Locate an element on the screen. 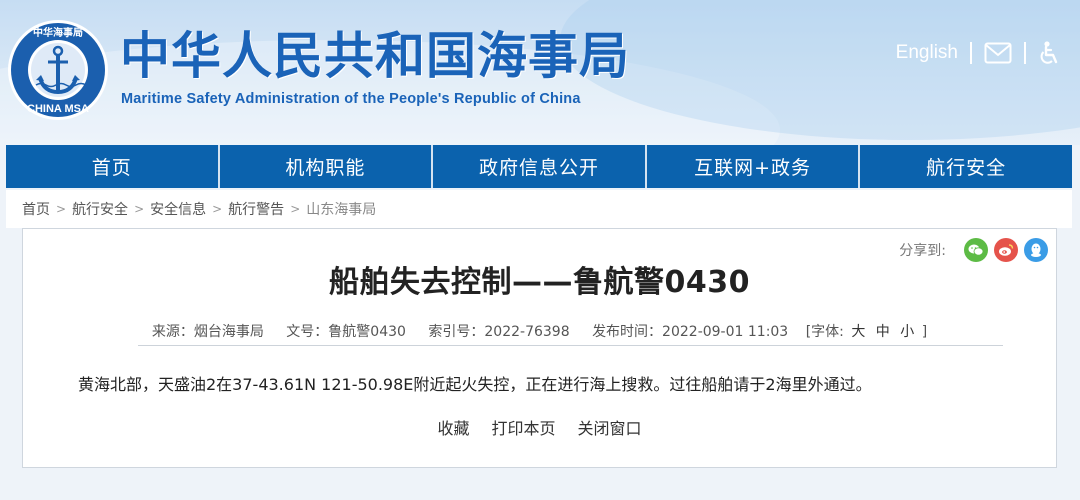 The height and width of the screenshot is (500, 1080). nav-item-navigation-safety: 航行安全 is located at coordinates (966, 166).